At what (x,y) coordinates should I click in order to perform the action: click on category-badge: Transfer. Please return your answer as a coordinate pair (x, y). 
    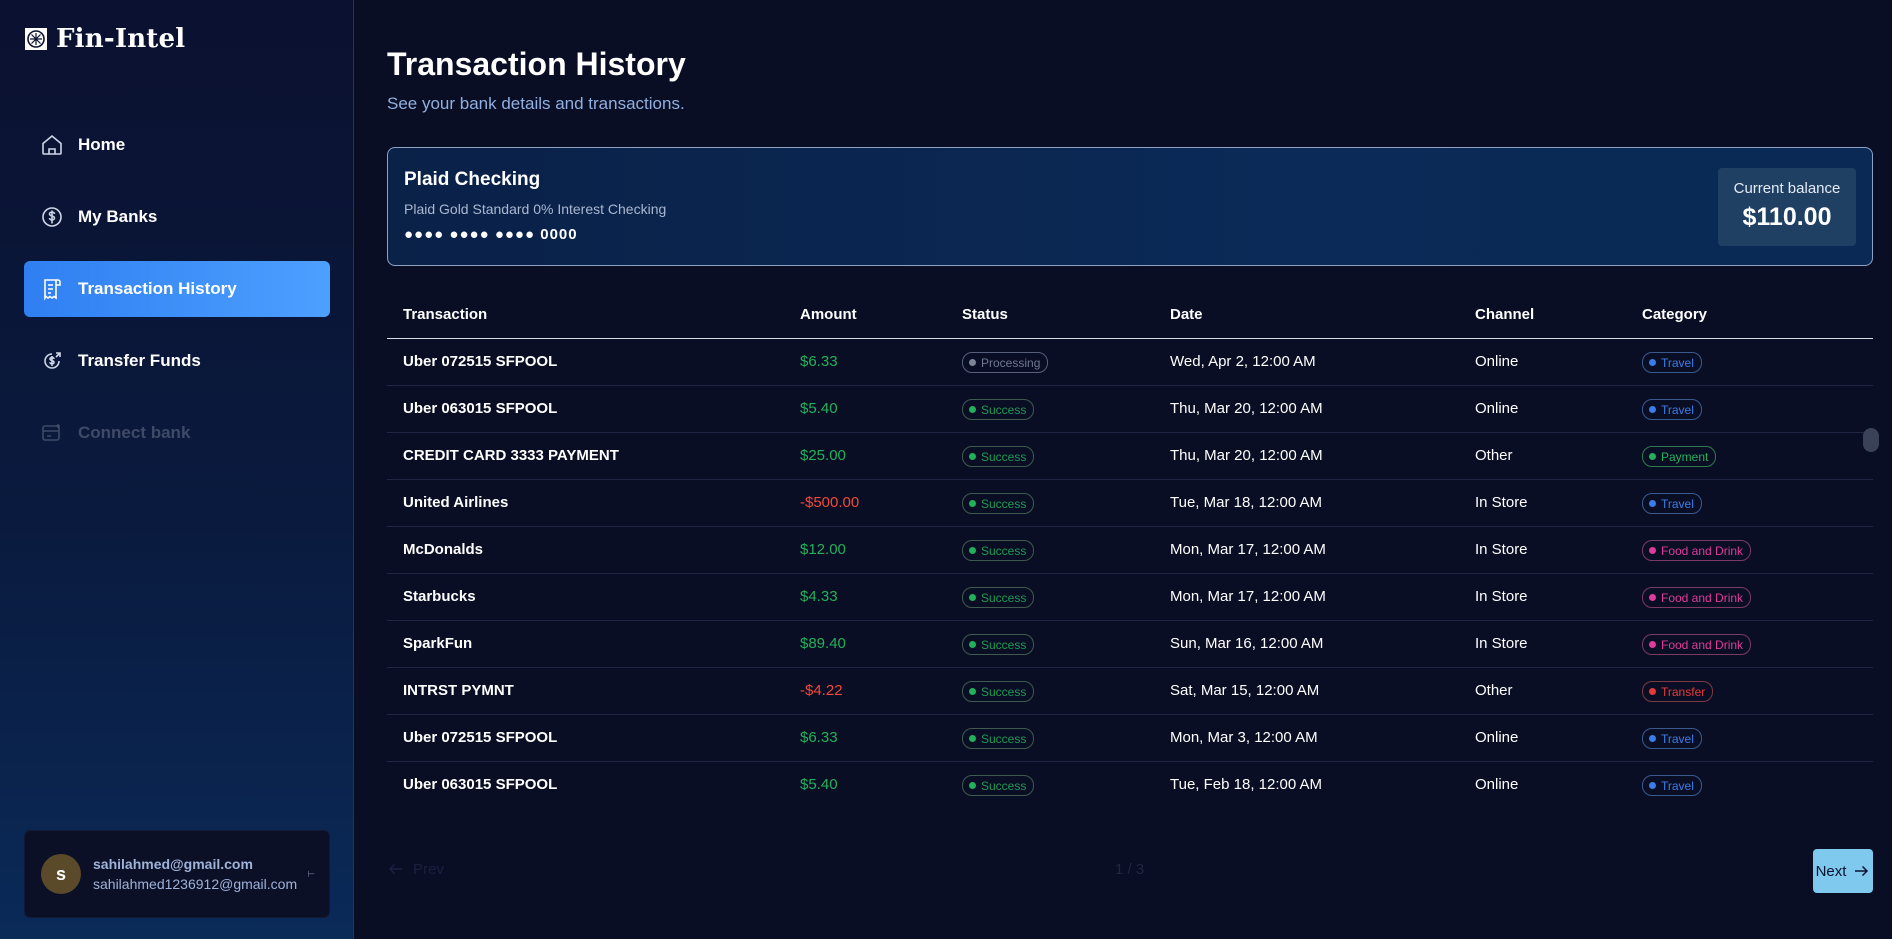
    Looking at the image, I should click on (1678, 691).